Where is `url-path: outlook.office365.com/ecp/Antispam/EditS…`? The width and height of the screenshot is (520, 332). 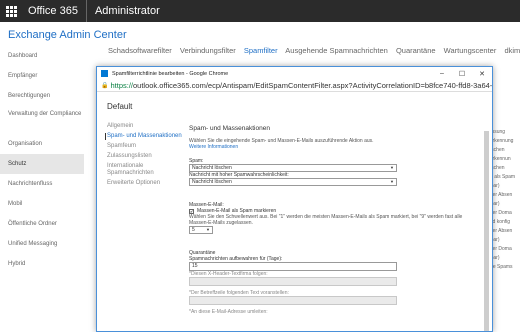
url-path: outlook.office365.com/ecp/Antispam/EditS… is located at coordinates (312, 85).